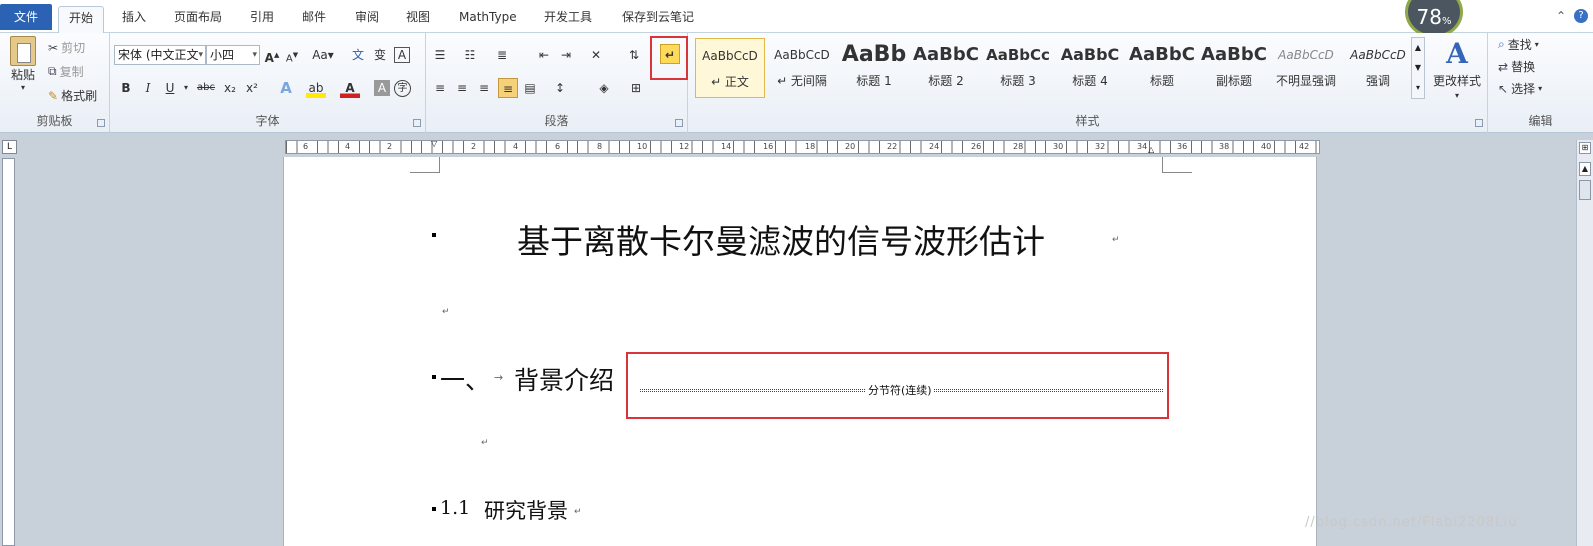 This screenshot has height=546, width=1593. Describe the element at coordinates (1234, 68) in the screenshot. I see `style-subtitle: AaBbC 副标题` at that location.